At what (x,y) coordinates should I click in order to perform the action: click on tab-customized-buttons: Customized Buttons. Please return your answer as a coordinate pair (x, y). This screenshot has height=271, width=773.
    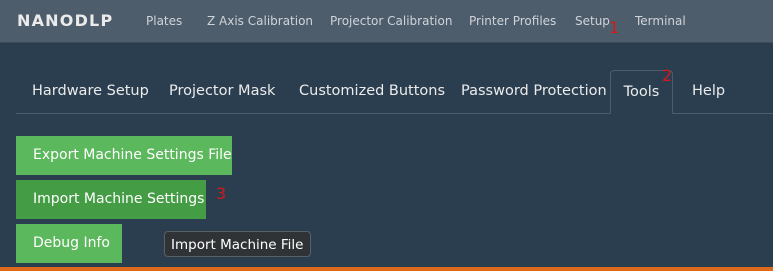
    Looking at the image, I should click on (372, 91).